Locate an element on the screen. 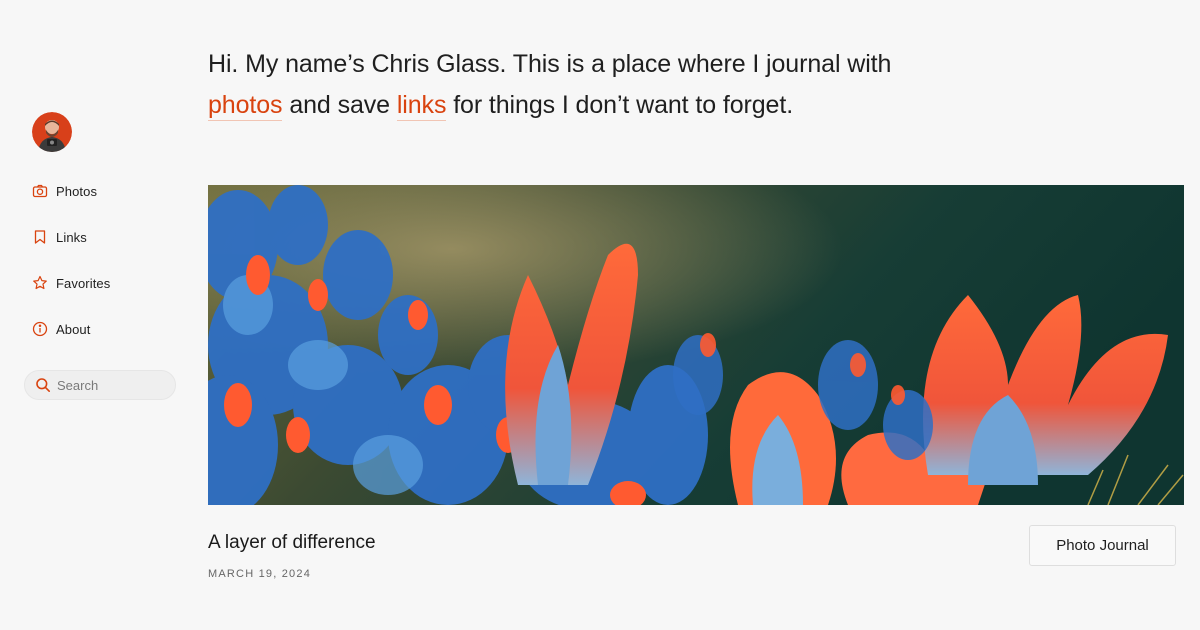  avatar is located at coordinates (52, 132).